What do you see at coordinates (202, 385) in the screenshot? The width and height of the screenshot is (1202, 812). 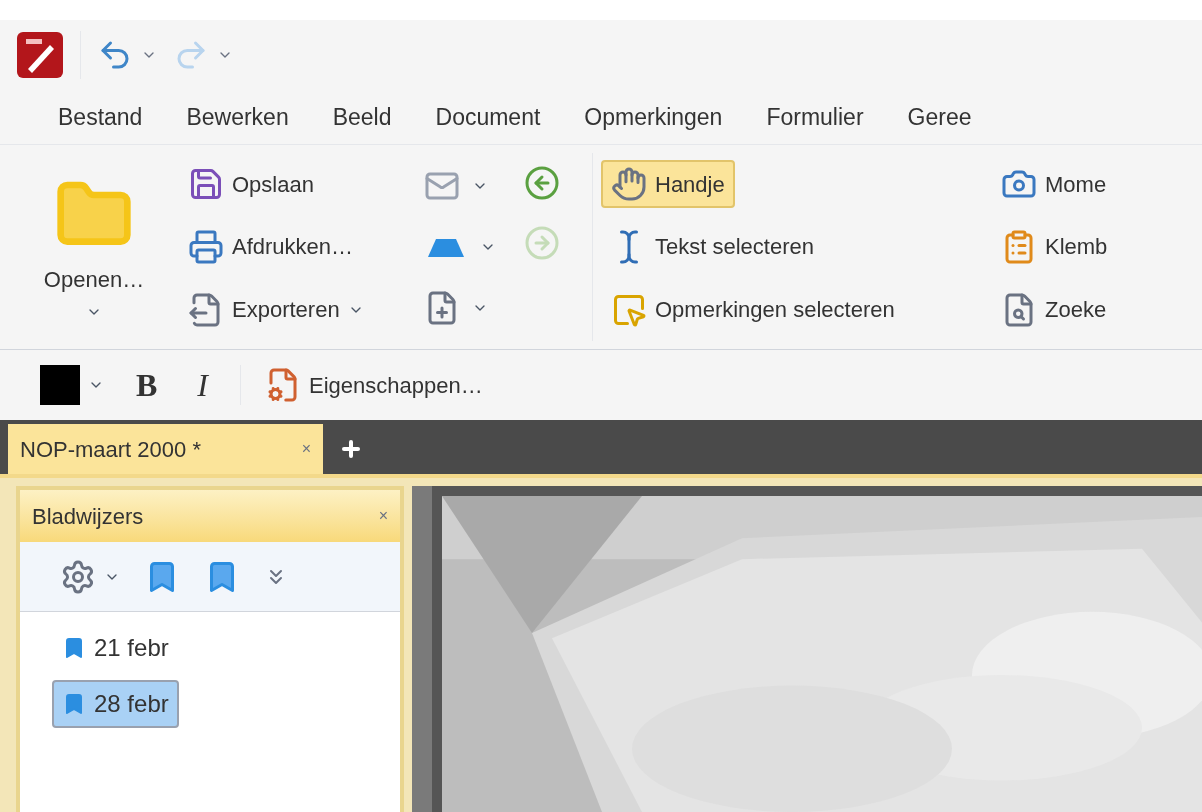 I see `italic-button: I` at bounding box center [202, 385].